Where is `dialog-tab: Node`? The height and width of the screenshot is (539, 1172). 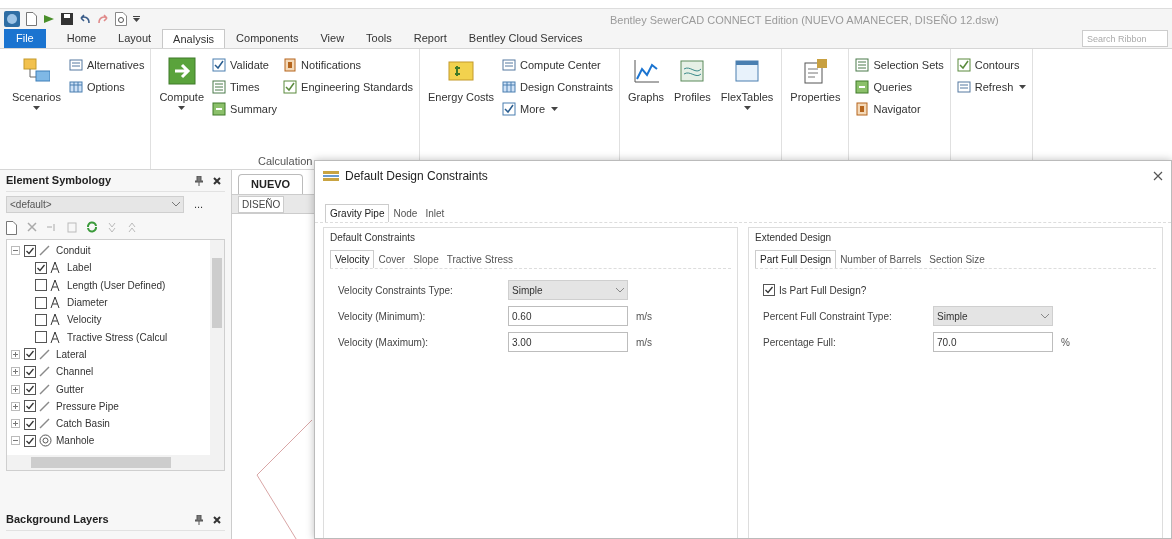 dialog-tab: Node is located at coordinates (405, 213).